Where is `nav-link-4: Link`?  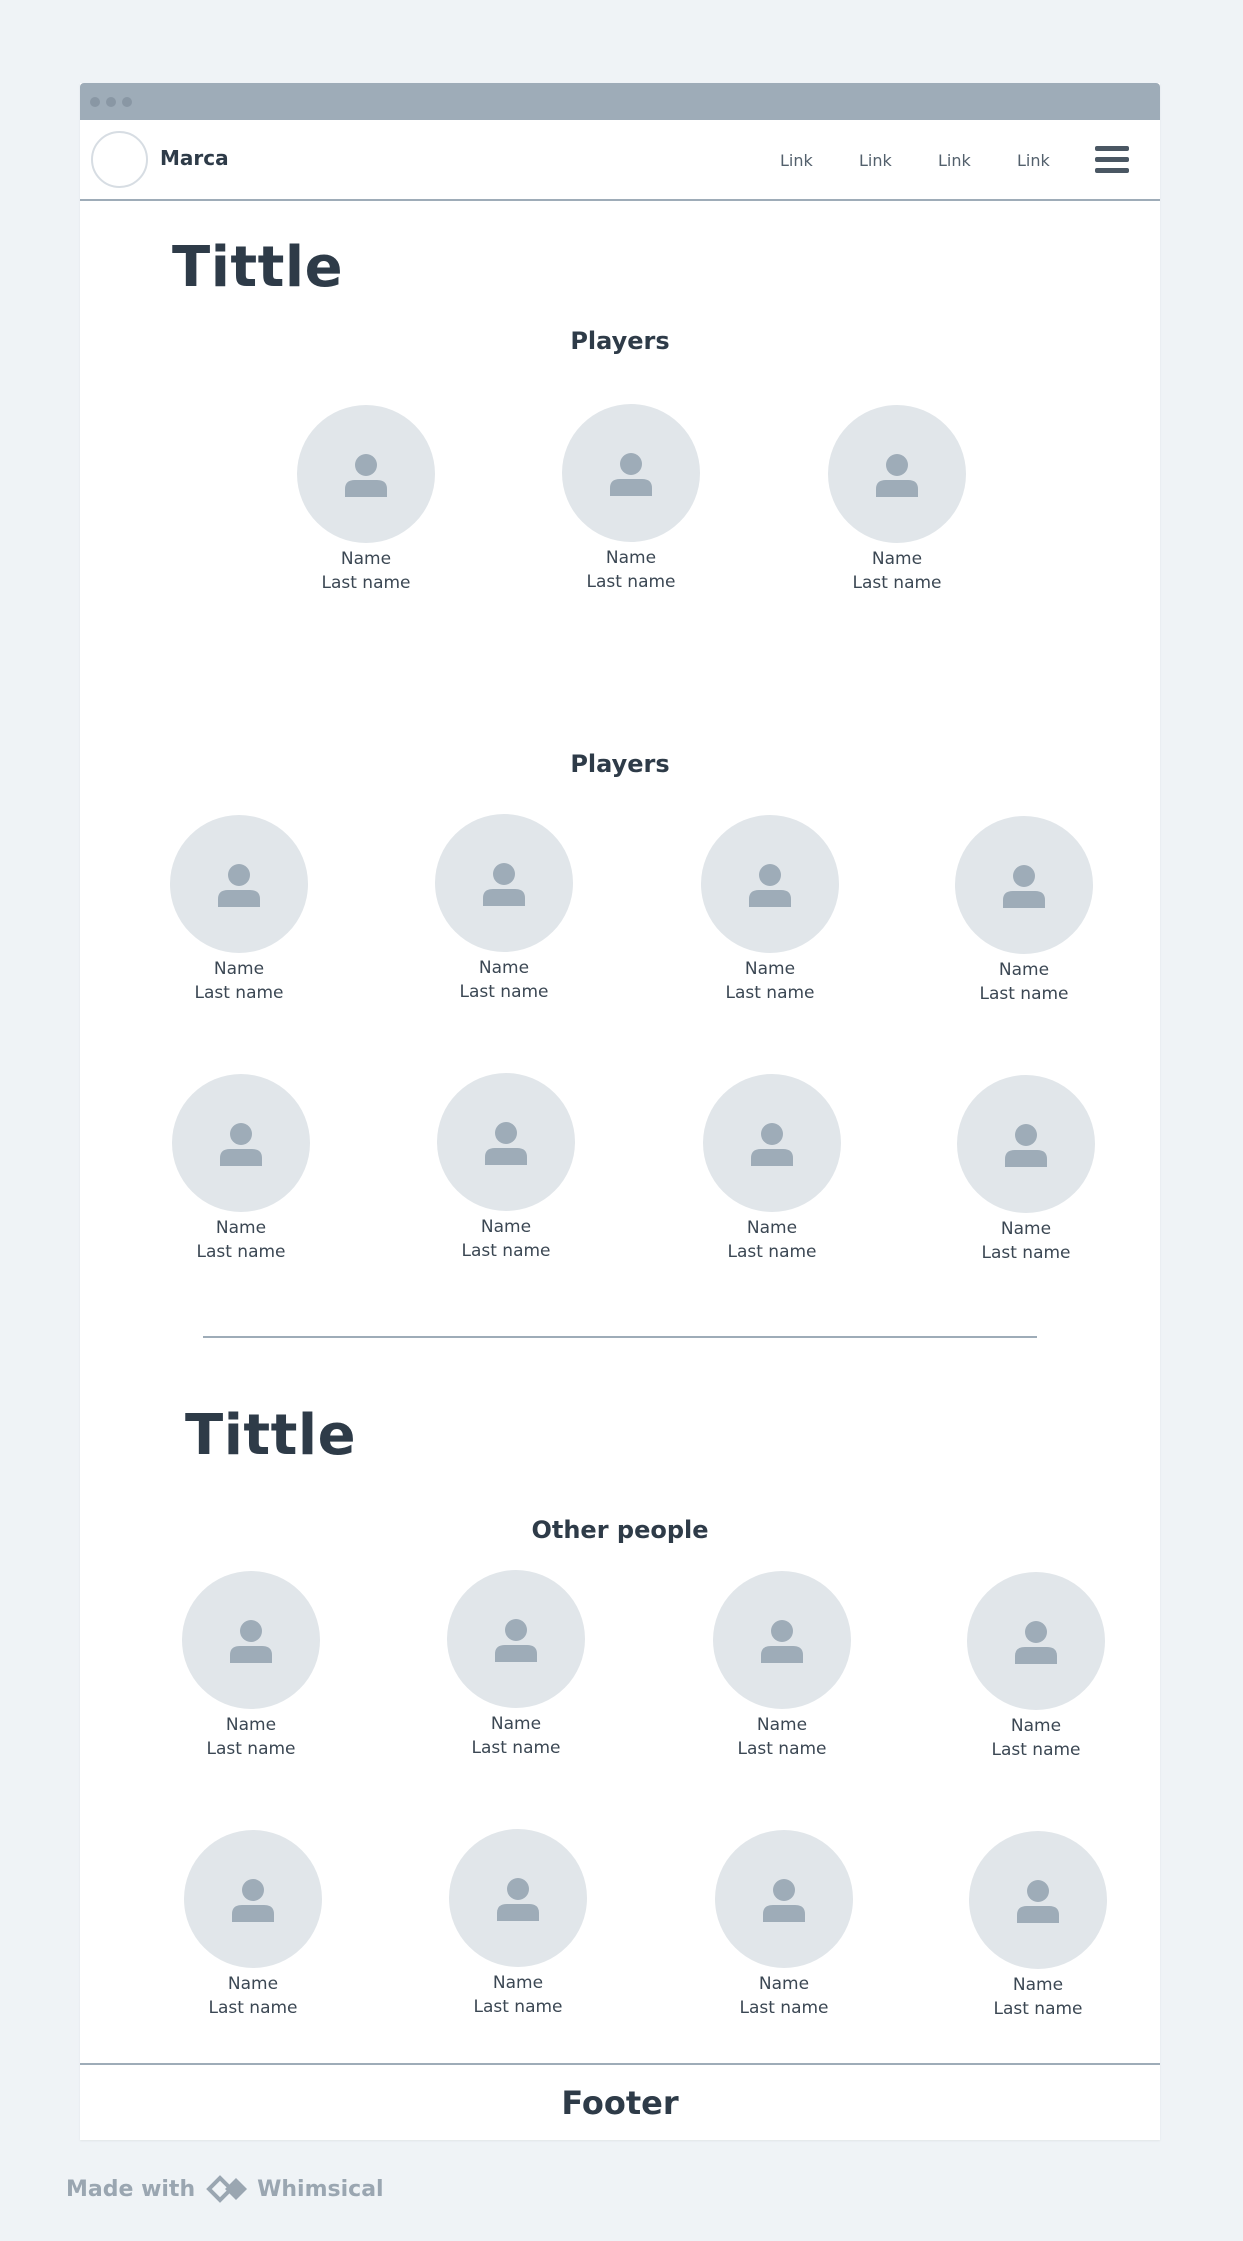 nav-link-4: Link is located at coordinates (1033, 160).